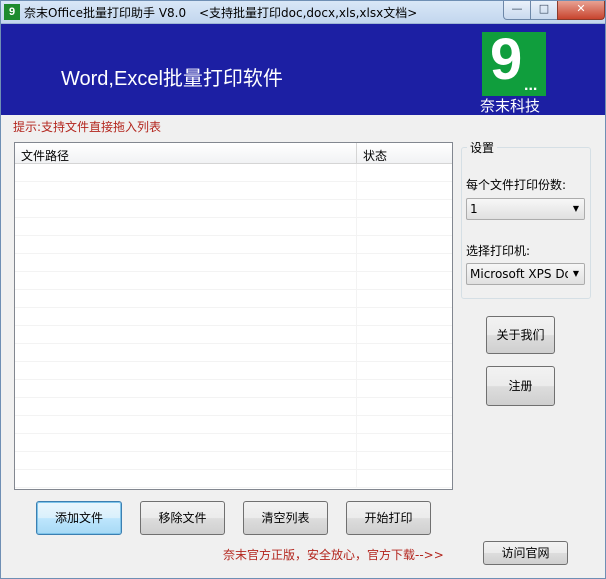 Image resolution: width=606 pixels, height=579 pixels. I want to click on close-button: ✕, so click(581, 10).